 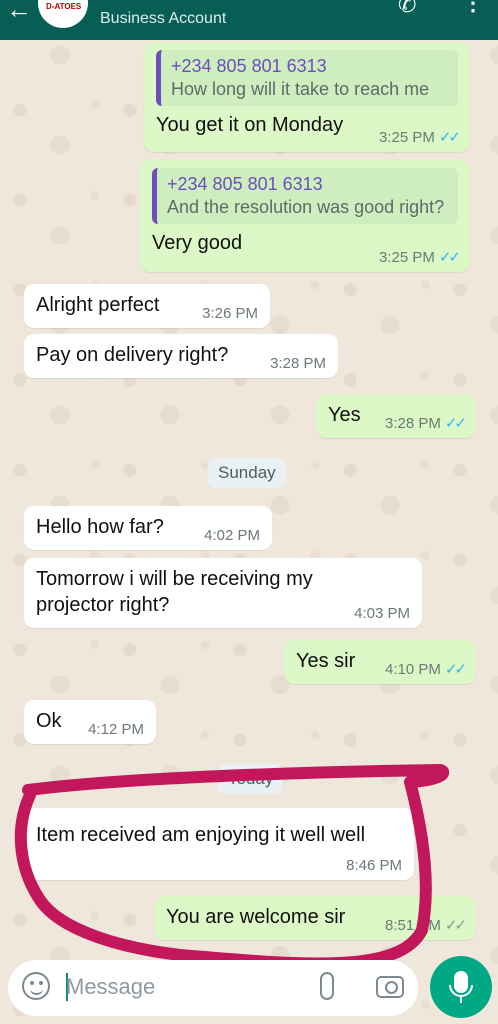 I want to click on message-bubble-incoming: Pay on delivery right? 3:28 PM, so click(x=181, y=356).